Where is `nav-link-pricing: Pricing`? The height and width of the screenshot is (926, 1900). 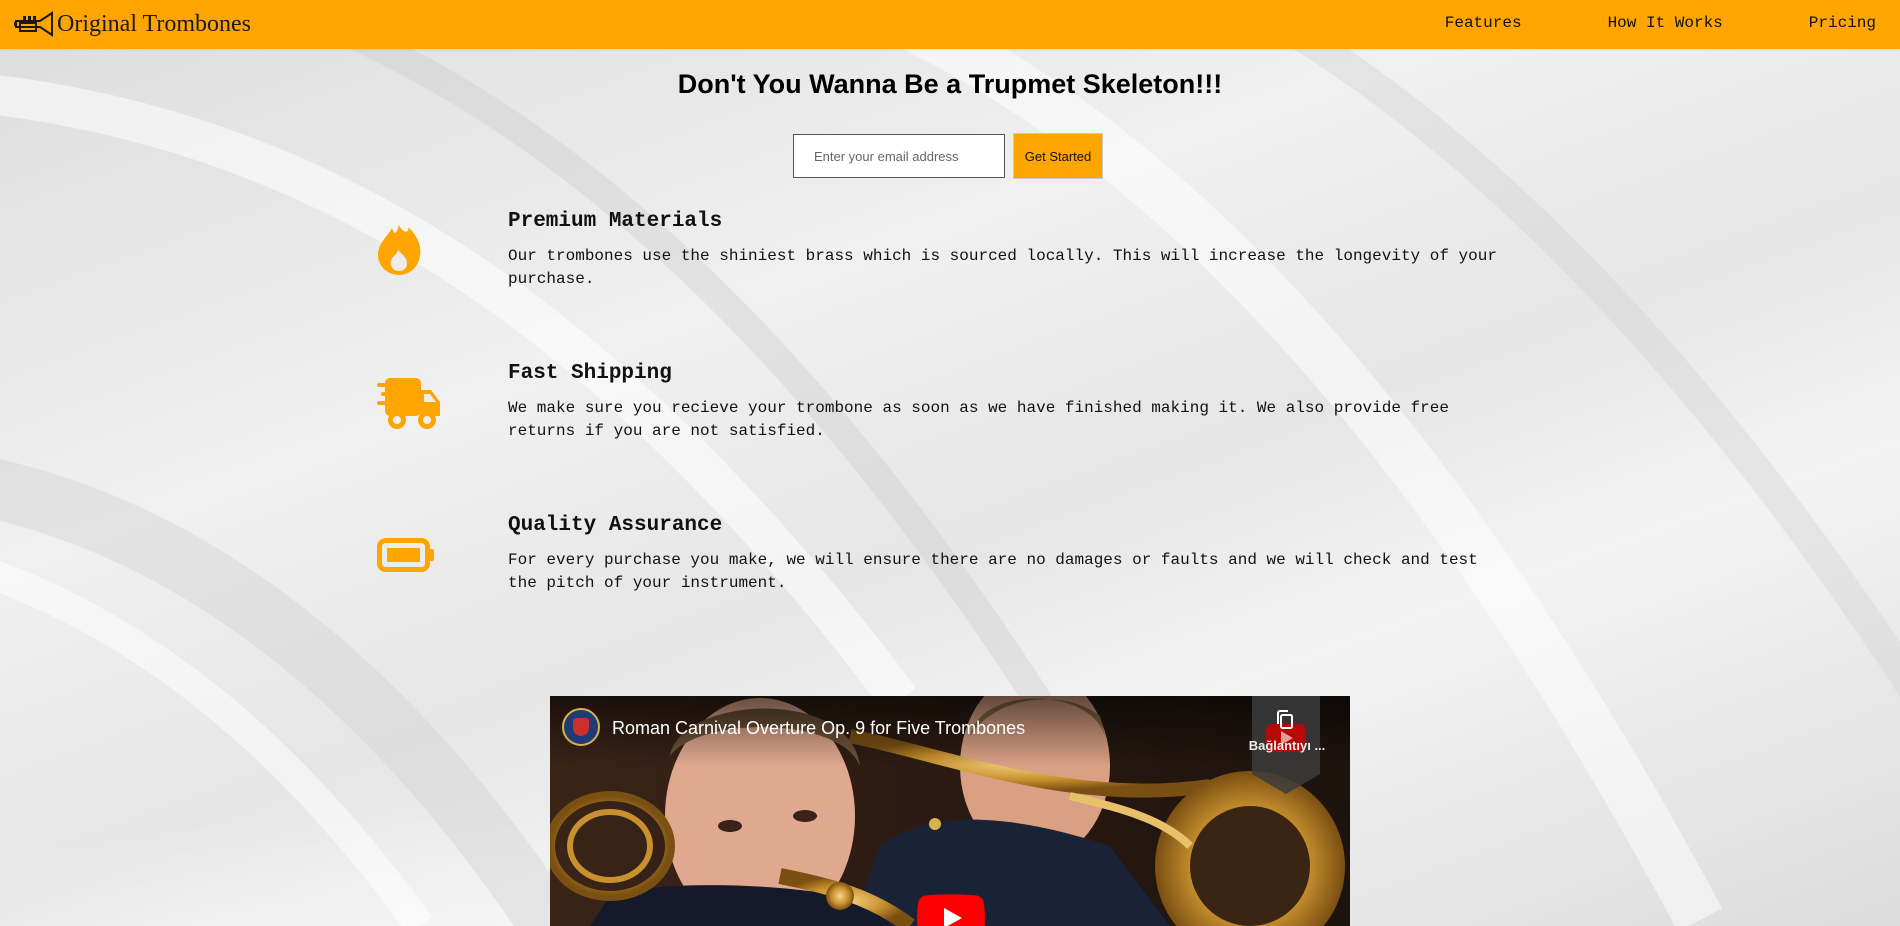 nav-link-pricing: Pricing is located at coordinates (1842, 23).